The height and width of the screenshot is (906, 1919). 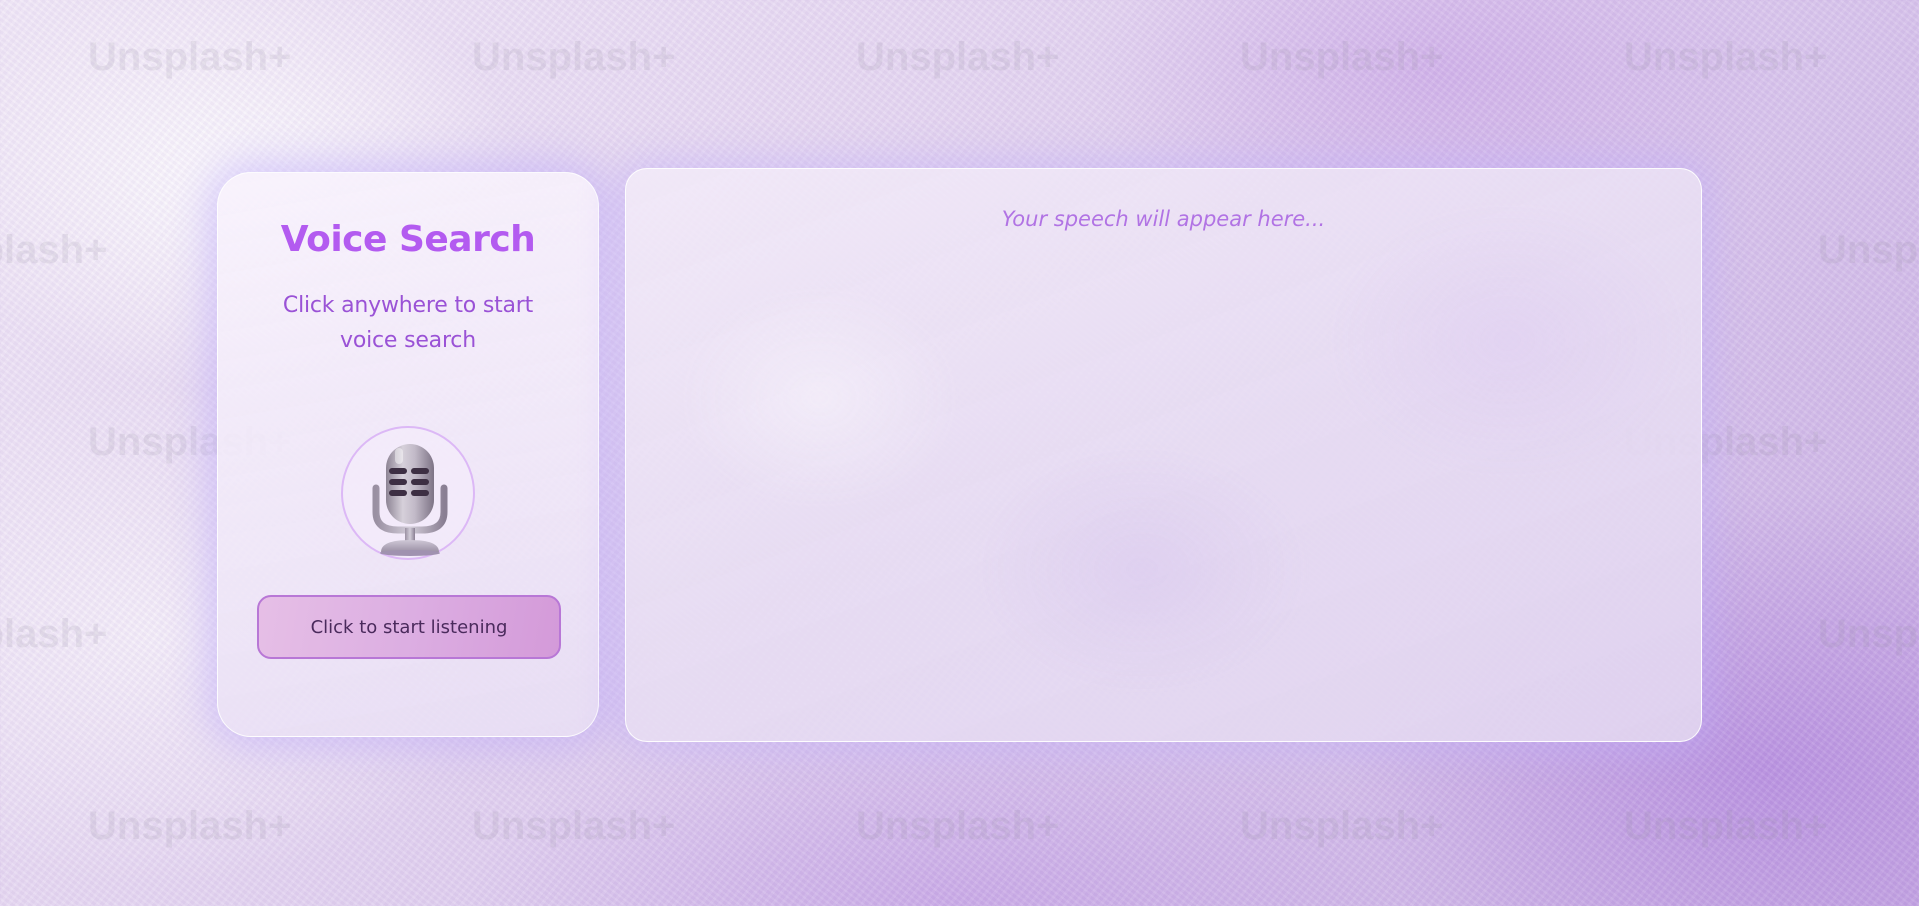 I want to click on microphone-icon, so click(x=410, y=500).